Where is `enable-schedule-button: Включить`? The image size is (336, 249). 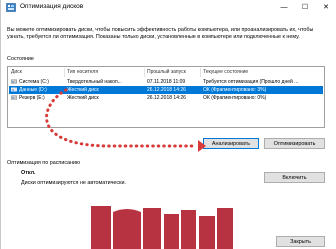 enable-schedule-button: Включить is located at coordinates (294, 177).